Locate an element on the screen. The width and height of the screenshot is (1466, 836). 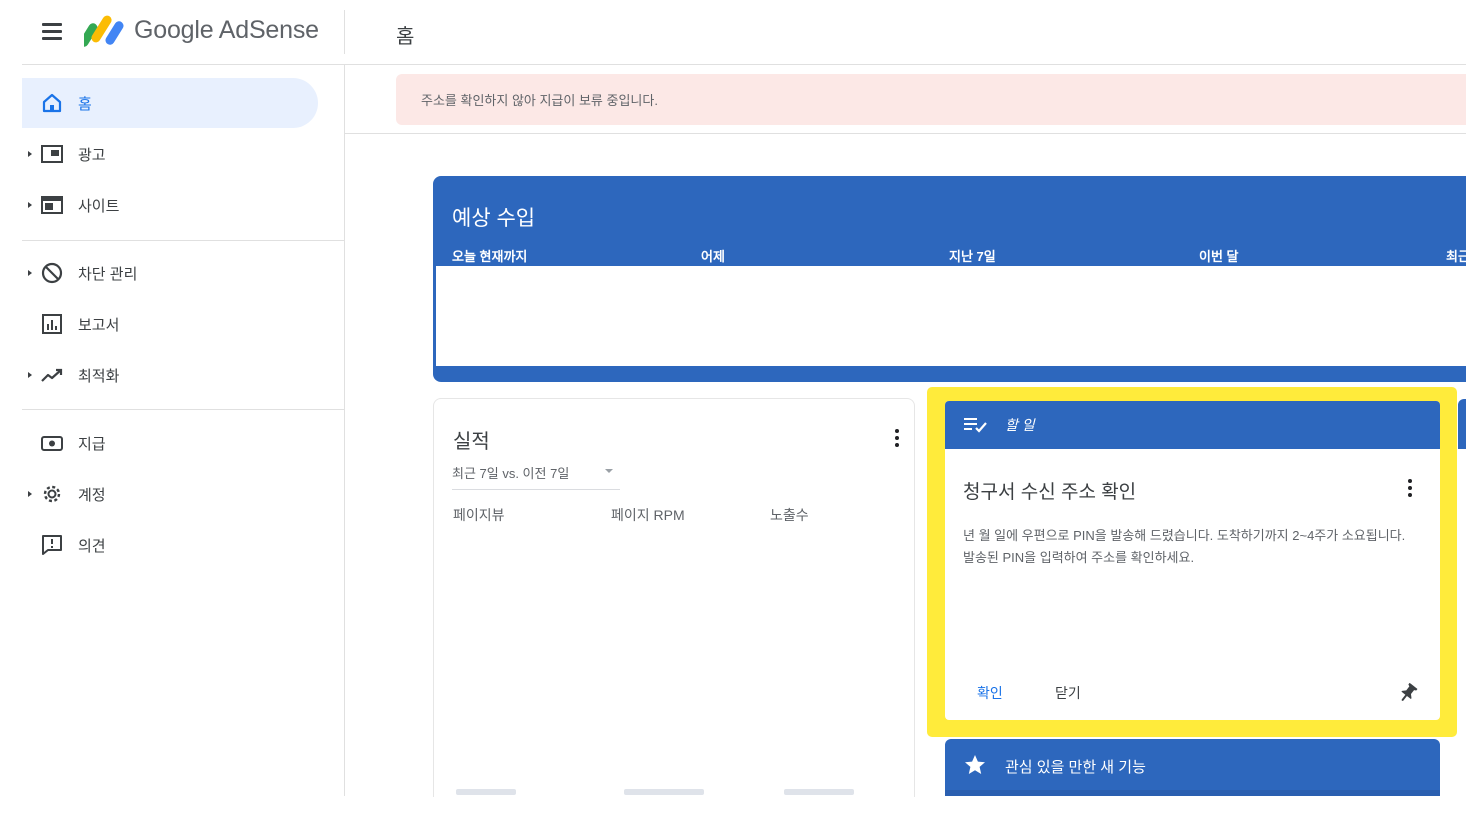
page-title: 홈 is located at coordinates (405, 37).